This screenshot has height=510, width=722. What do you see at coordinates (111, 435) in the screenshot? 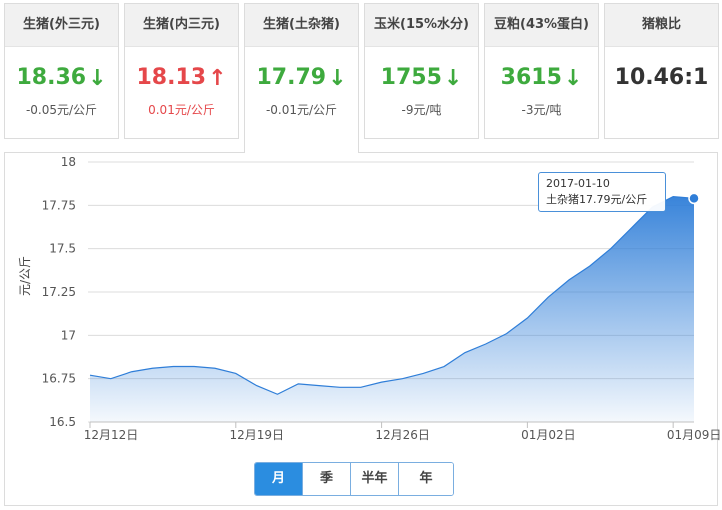
I see `x-tick-label: 12月12日` at bounding box center [111, 435].